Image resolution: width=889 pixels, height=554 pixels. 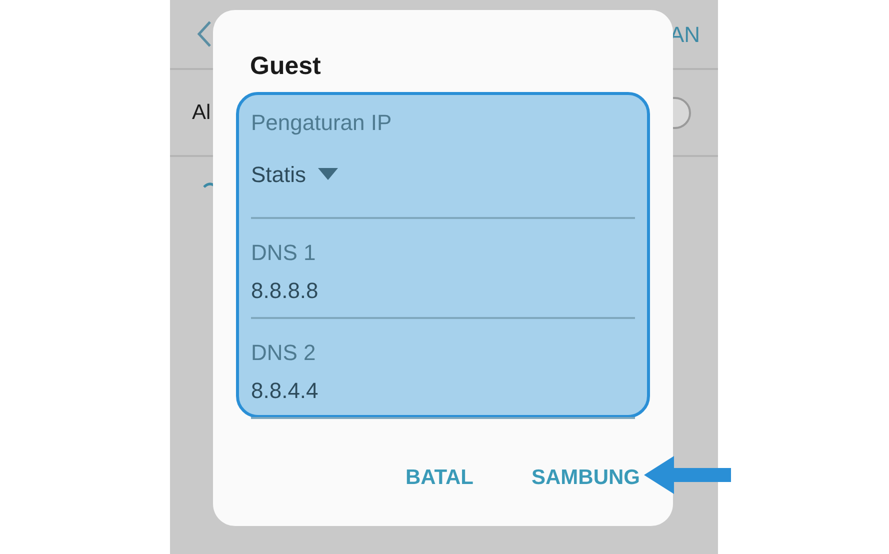 I want to click on dialog-title: Guest, so click(x=285, y=66).